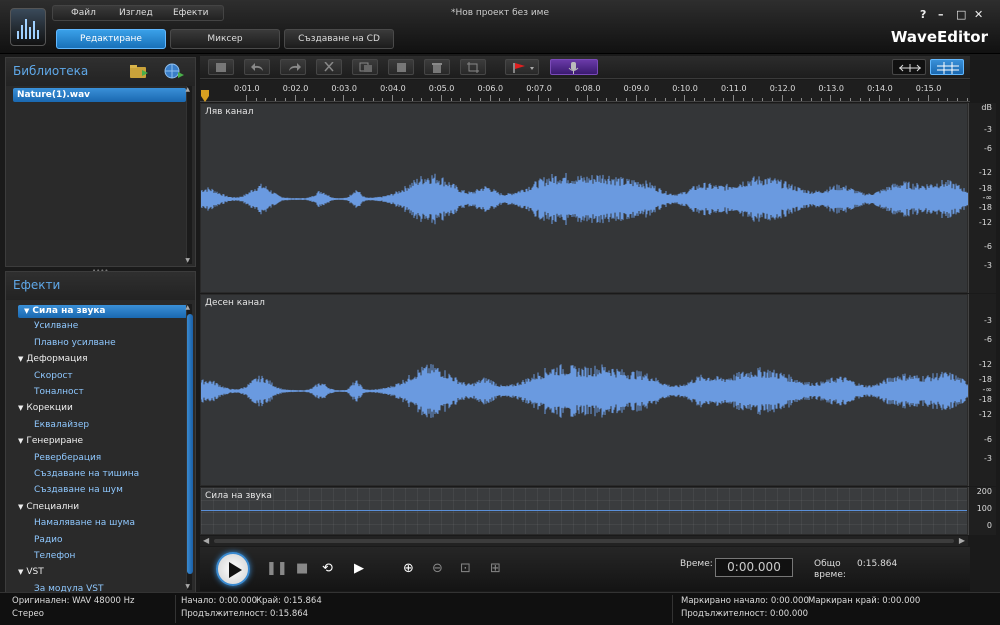 Image resolution: width=1000 pixels, height=625 pixels. Describe the element at coordinates (327, 568) in the screenshot. I see `loop-button: ⟲` at that location.